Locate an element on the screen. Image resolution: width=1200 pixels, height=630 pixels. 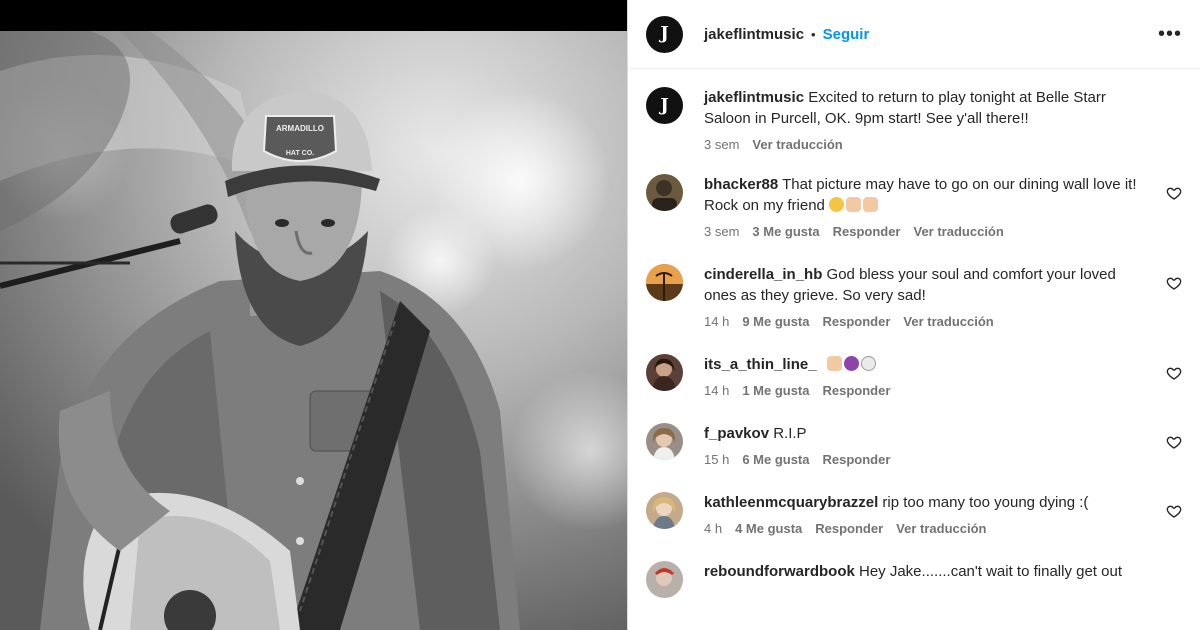
comment-text: rip too many too young dying :( is located at coordinates (985, 502).